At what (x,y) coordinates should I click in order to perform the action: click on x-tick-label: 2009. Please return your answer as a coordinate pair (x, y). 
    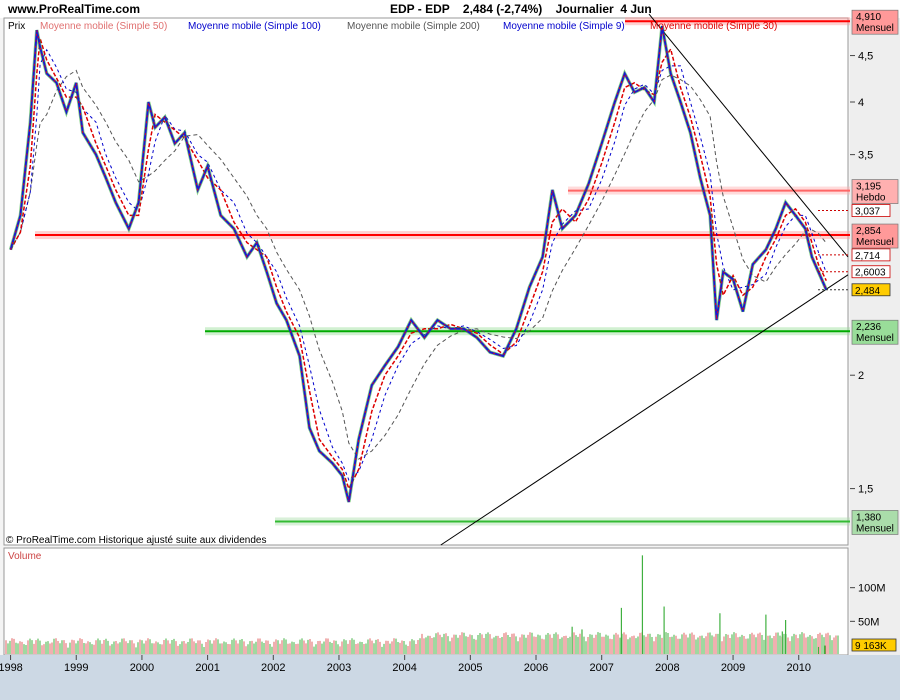
    Looking at the image, I should click on (733, 668).